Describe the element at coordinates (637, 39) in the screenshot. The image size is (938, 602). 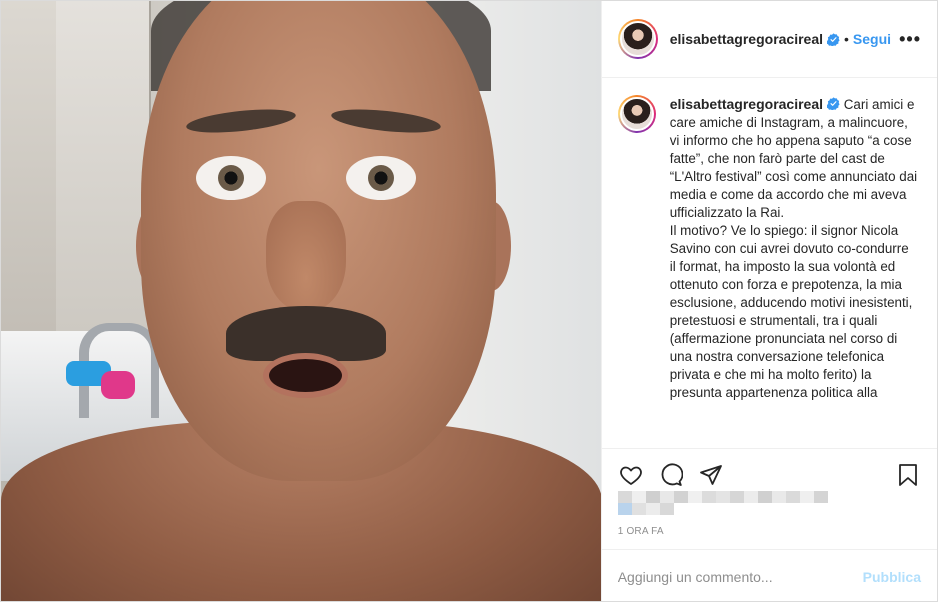
I see `profile-avatar` at that location.